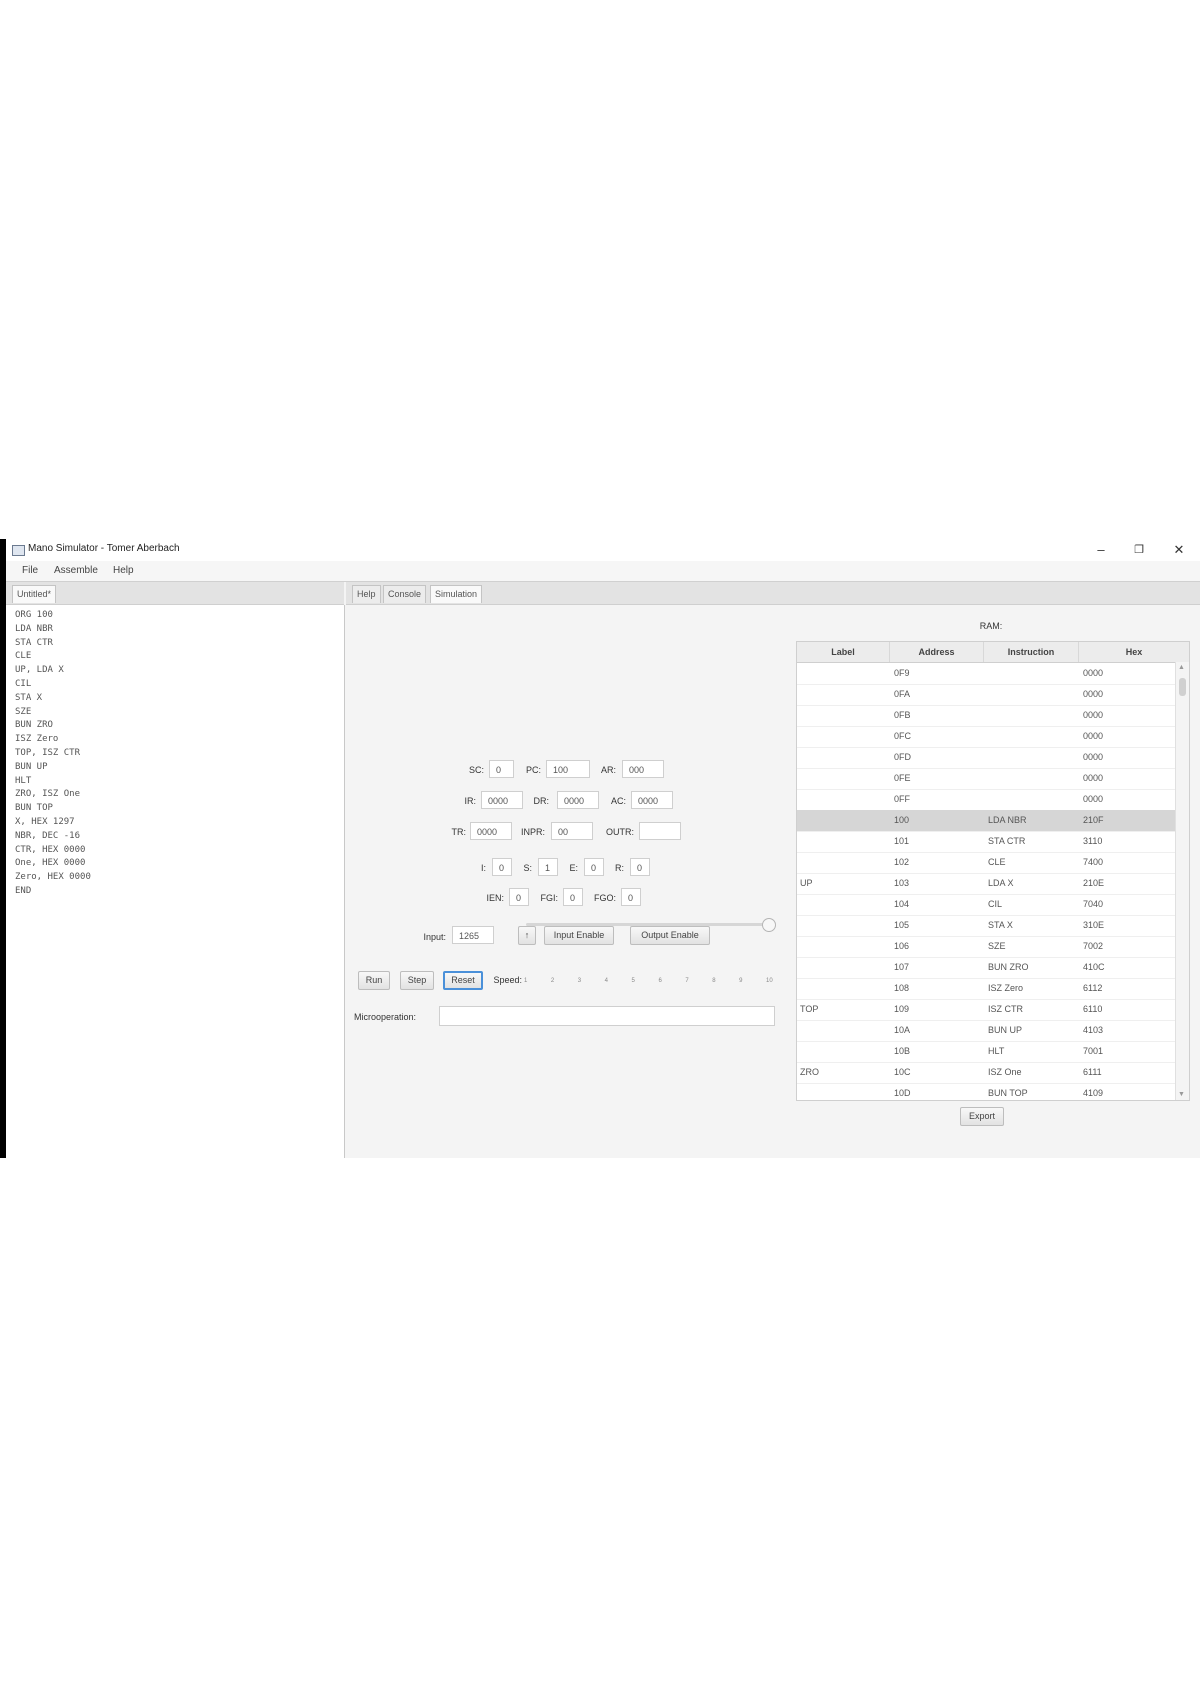  Describe the element at coordinates (902, 925) in the screenshot. I see `cell-address: 105` at that location.